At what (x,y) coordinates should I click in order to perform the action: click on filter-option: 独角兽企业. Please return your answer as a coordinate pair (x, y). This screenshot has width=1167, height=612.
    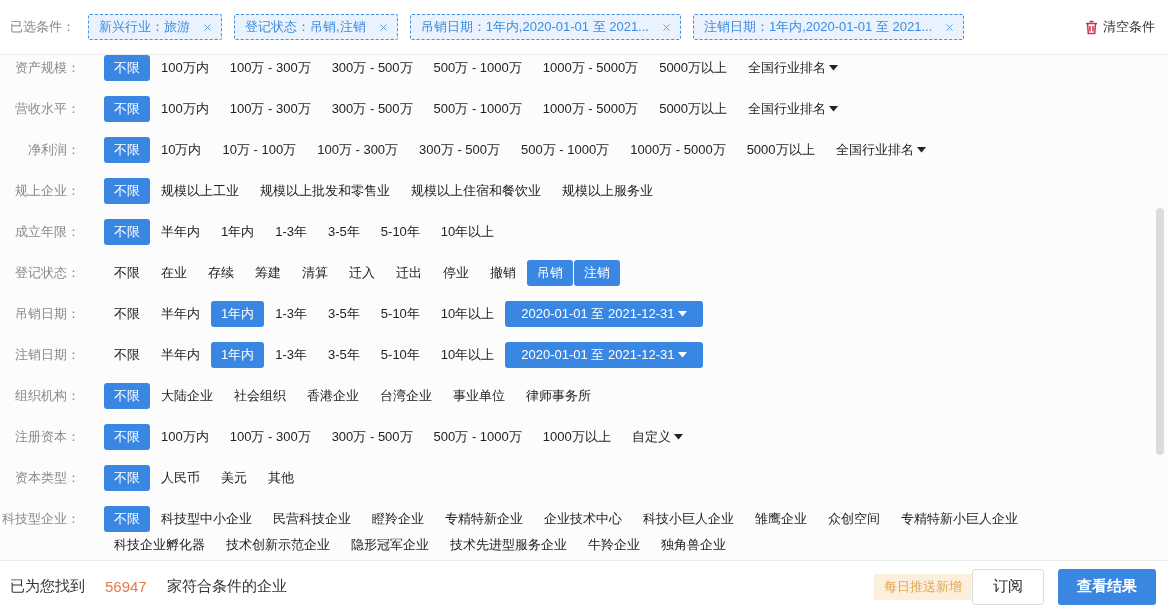
    Looking at the image, I should click on (693, 545).